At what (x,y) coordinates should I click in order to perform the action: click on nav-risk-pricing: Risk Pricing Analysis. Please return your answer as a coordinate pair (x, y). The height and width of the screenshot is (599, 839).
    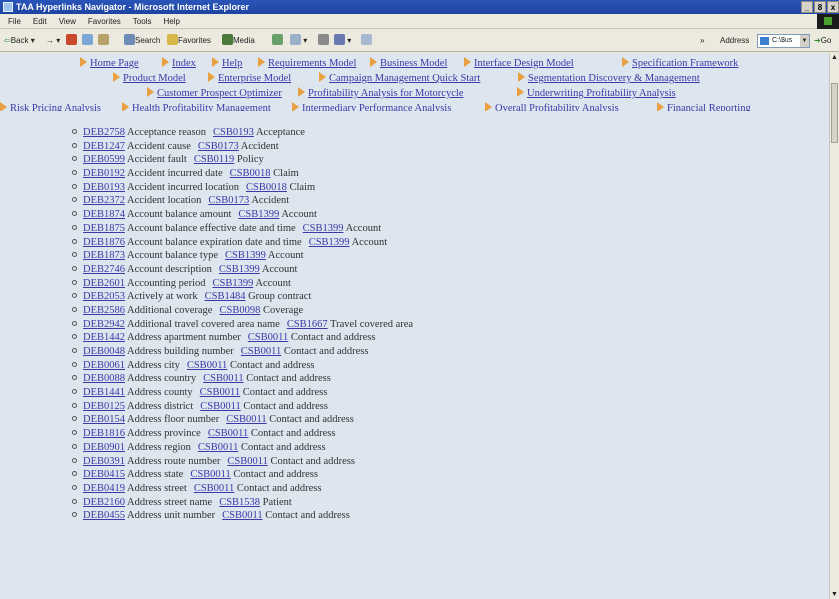
    Looking at the image, I should click on (50, 106).